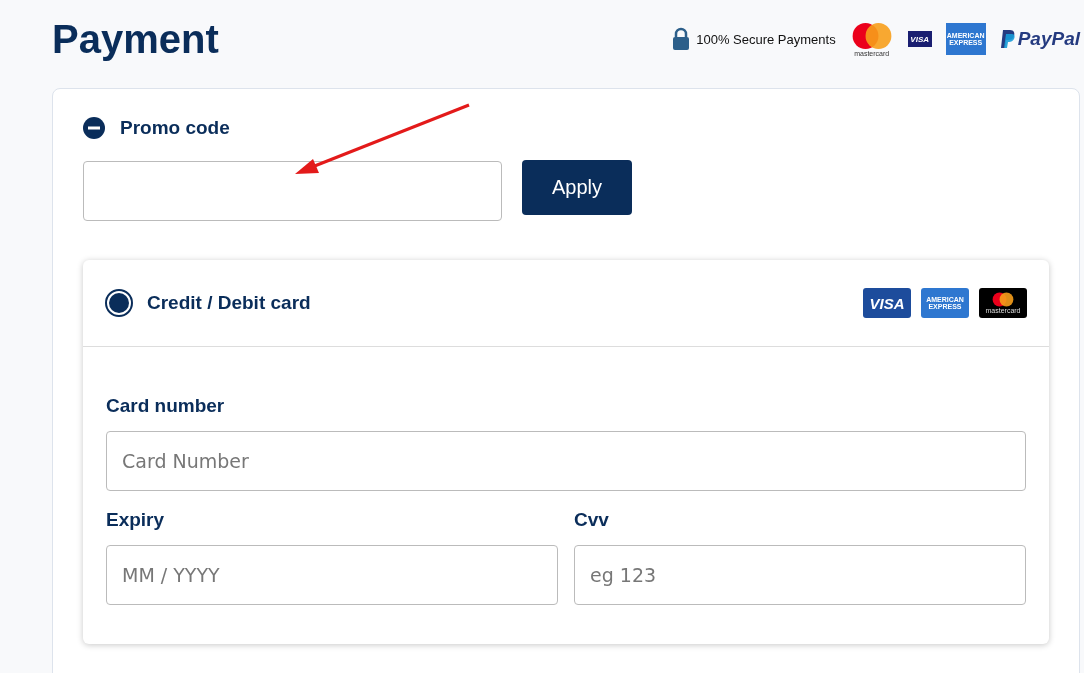 The width and height of the screenshot is (1084, 673). What do you see at coordinates (681, 39) in the screenshot?
I see `lock-icon` at bounding box center [681, 39].